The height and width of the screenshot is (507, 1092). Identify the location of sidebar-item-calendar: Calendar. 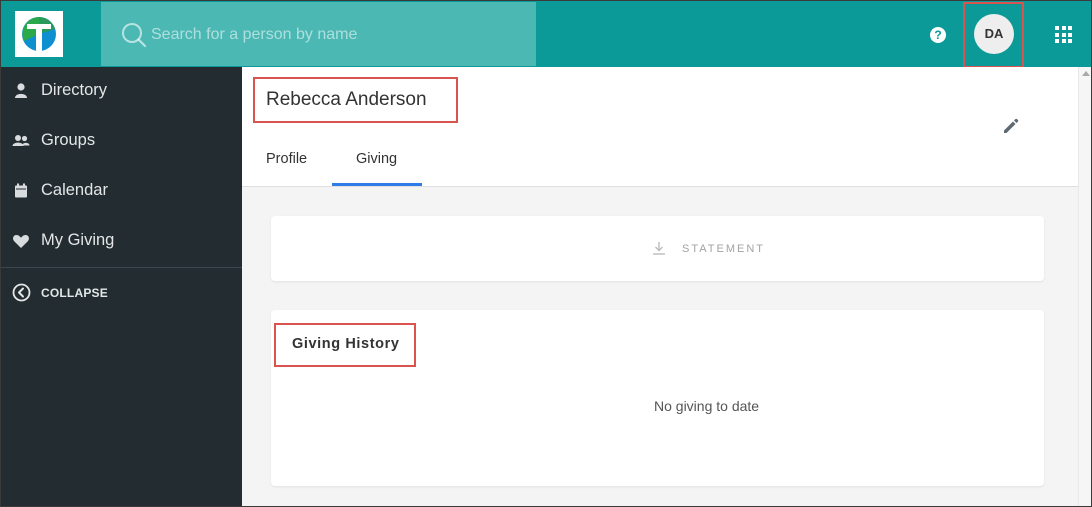
(121, 191).